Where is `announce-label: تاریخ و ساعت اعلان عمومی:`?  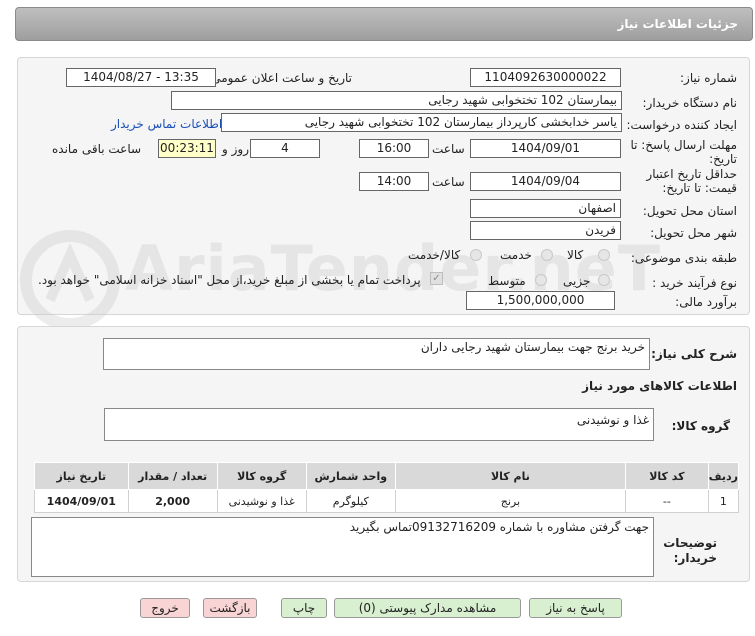
announce-label: تاریخ و ساعت اعلان عمومی: is located at coordinates (279, 78).